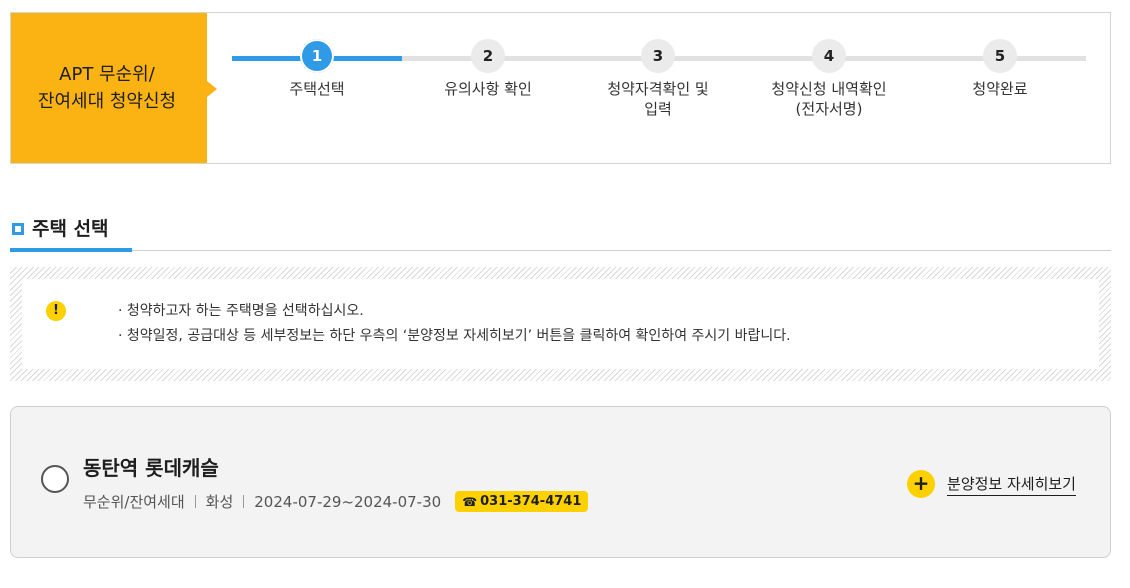  I want to click on step-2: 2 유의사항 확인, so click(488, 69).